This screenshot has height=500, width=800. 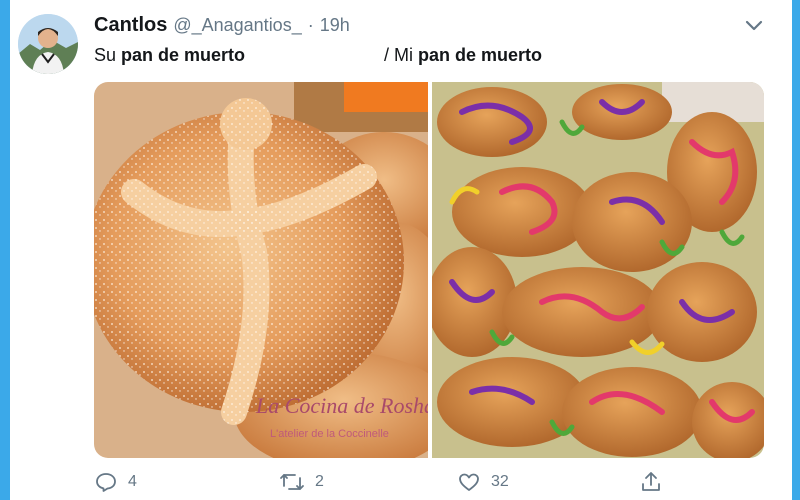 I want to click on user-handle: @_Anagantios_, so click(x=237, y=25).